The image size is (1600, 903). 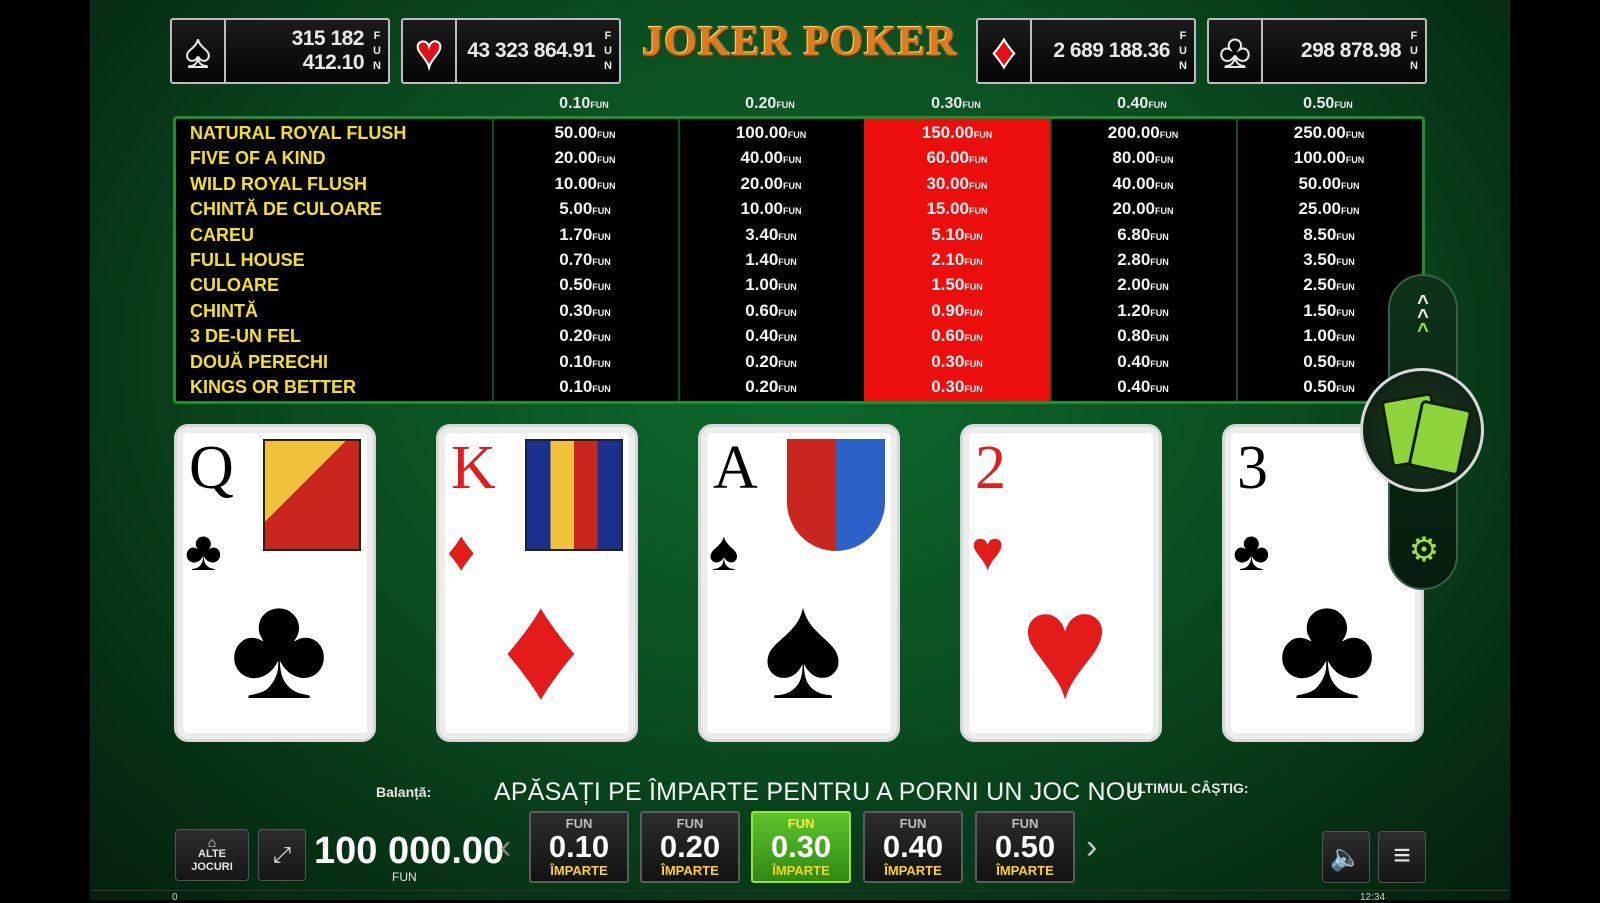 I want to click on paytable-hand-name: CHINTĂ DE CULOARE, so click(x=286, y=209).